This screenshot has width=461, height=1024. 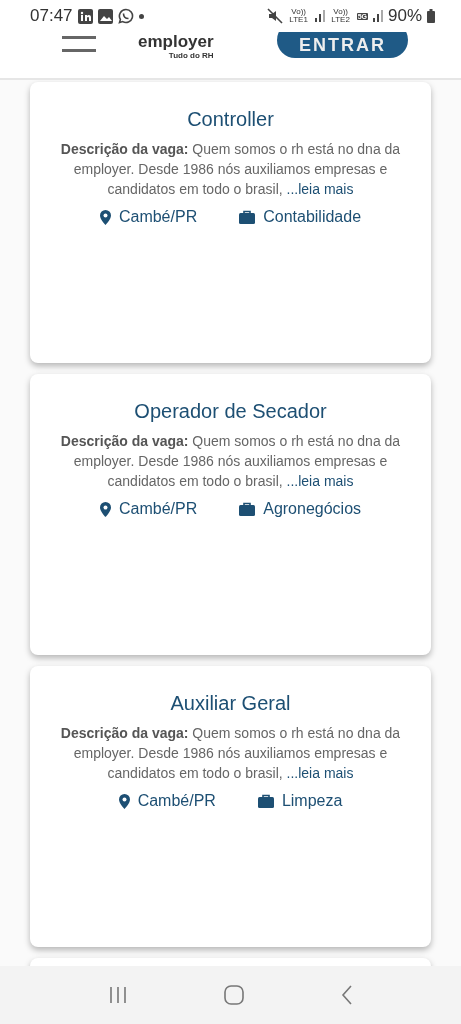 I want to click on job-area: Contabilidade, so click(x=312, y=217).